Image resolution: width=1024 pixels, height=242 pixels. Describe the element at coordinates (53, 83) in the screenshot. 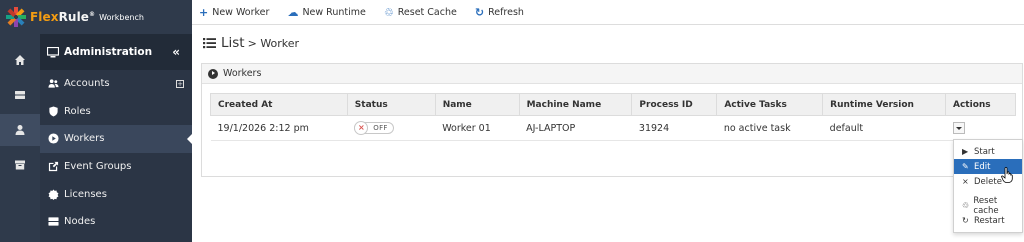

I see `users-icon` at that location.